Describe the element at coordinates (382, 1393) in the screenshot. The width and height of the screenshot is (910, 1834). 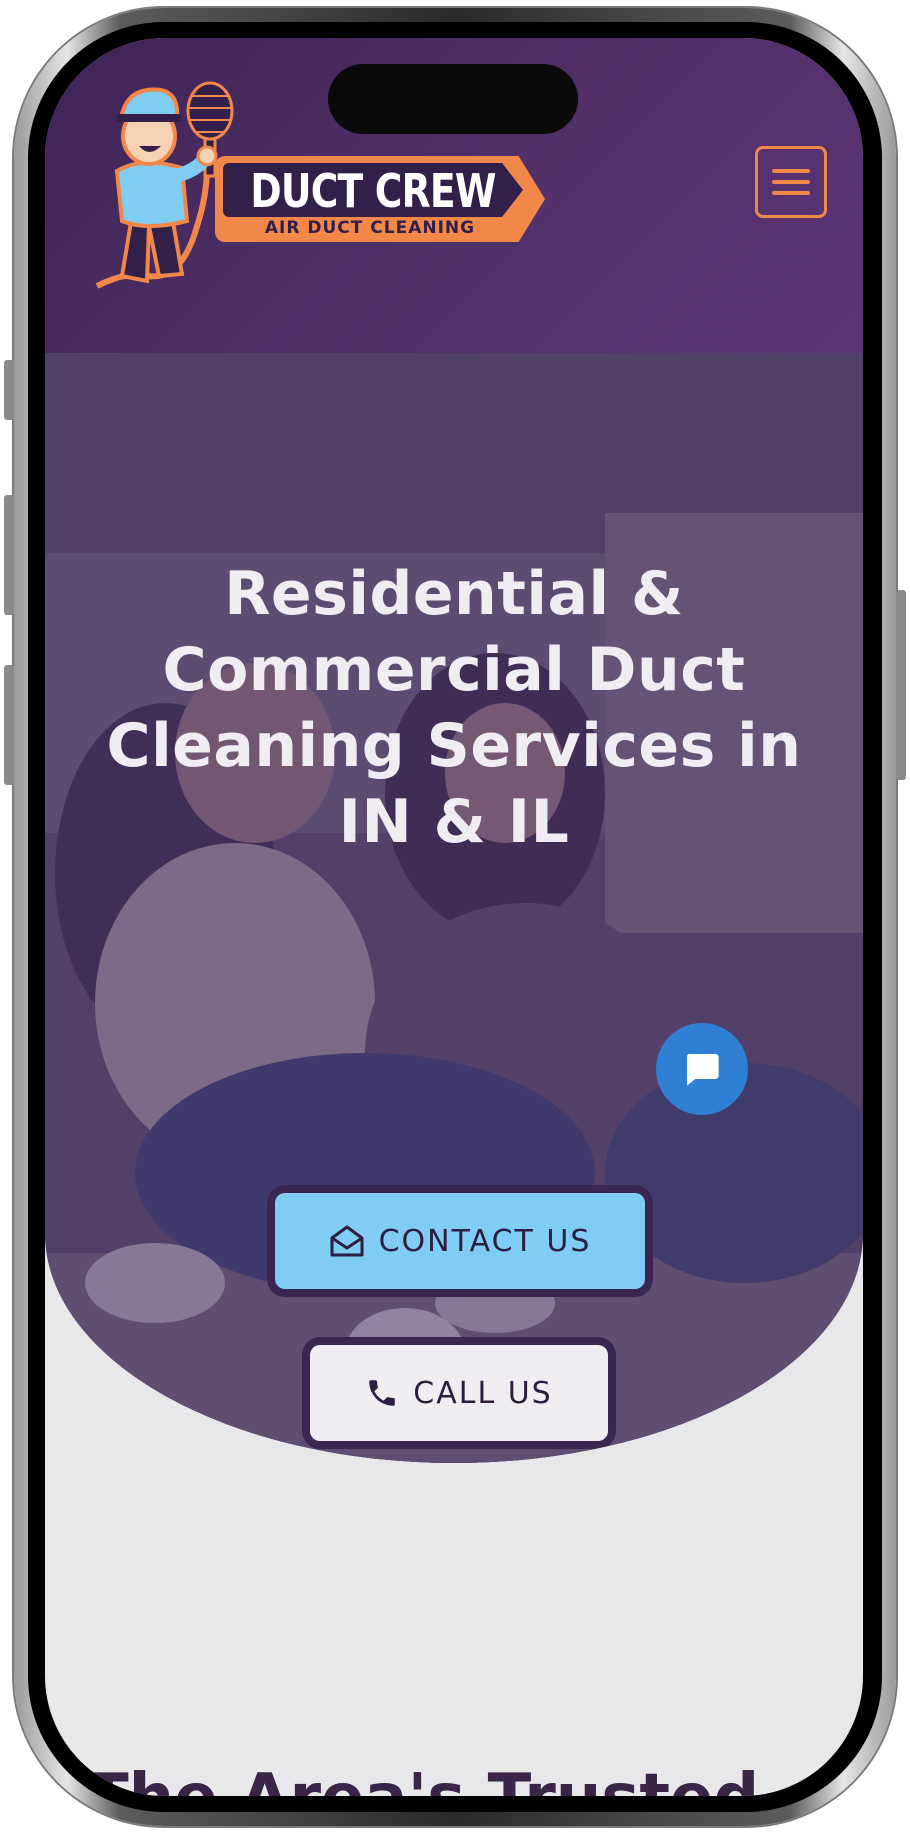
I see `phone-icon` at that location.